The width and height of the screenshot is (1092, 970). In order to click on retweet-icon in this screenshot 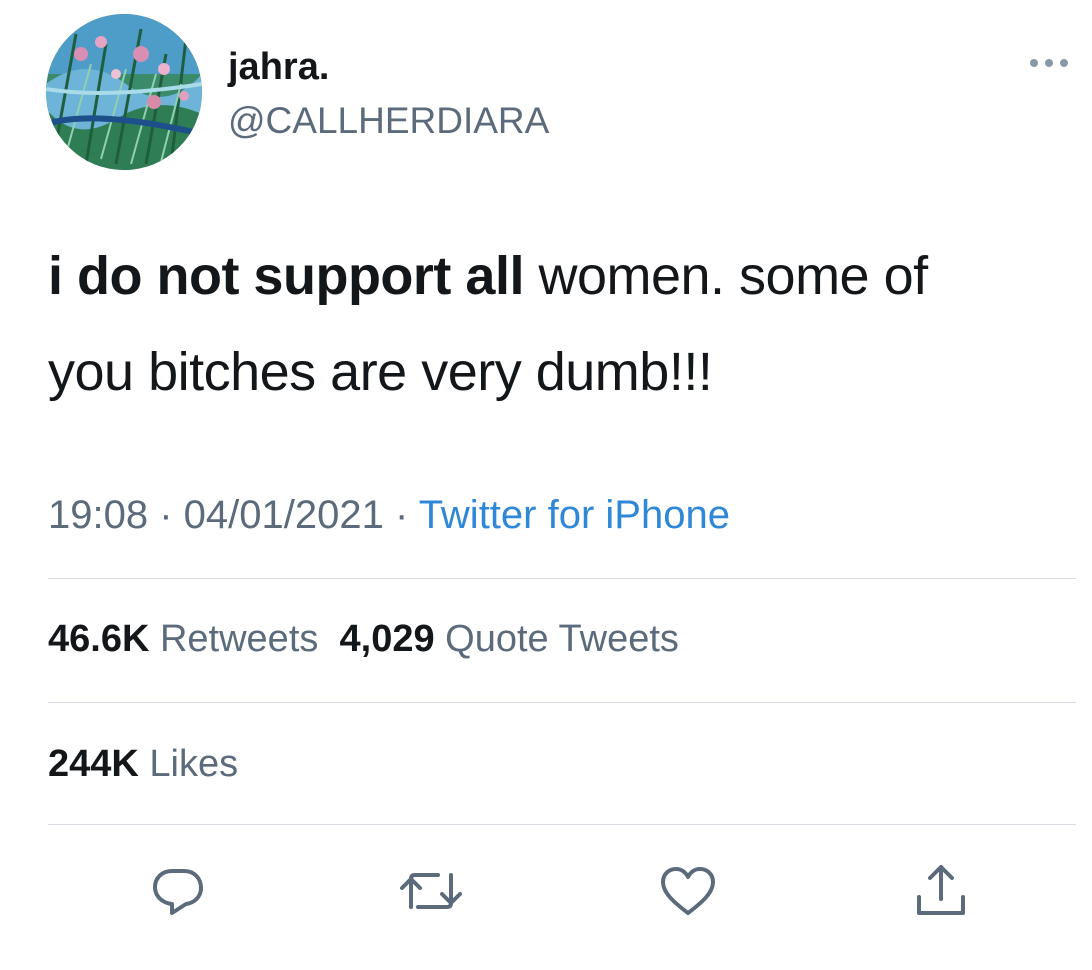, I will do `click(431, 891)`.